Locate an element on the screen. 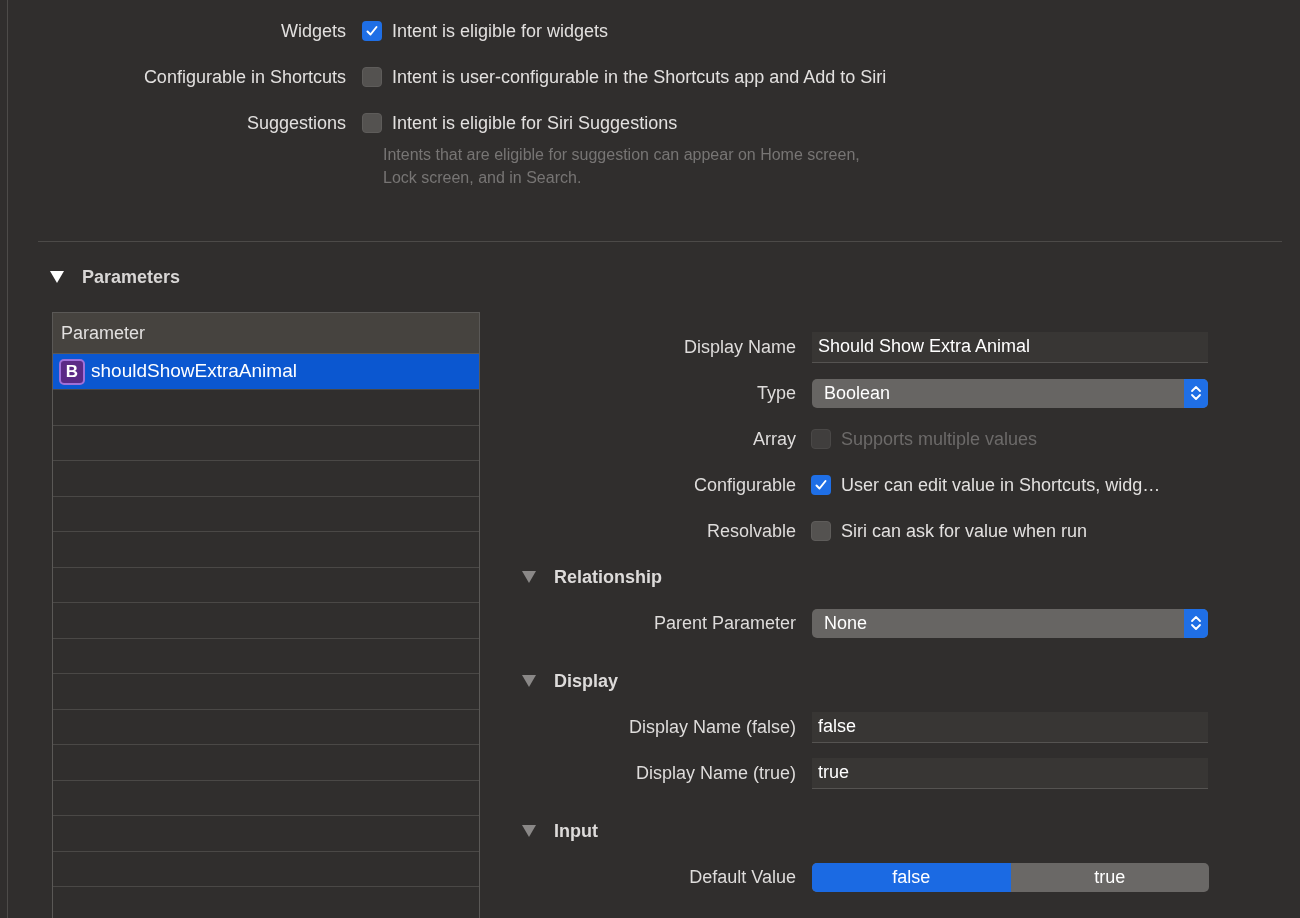  popup-button: None is located at coordinates (1010, 623).